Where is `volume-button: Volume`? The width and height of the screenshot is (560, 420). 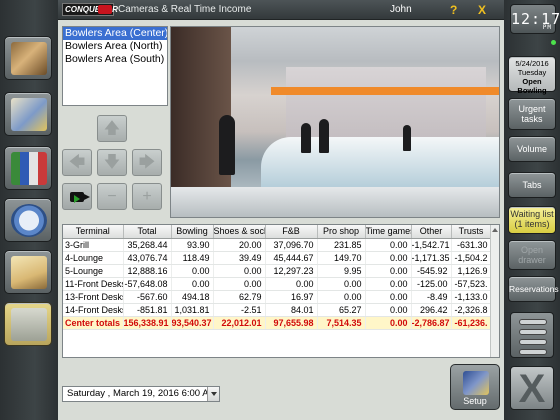
volume-button: Volume is located at coordinates (532, 149).